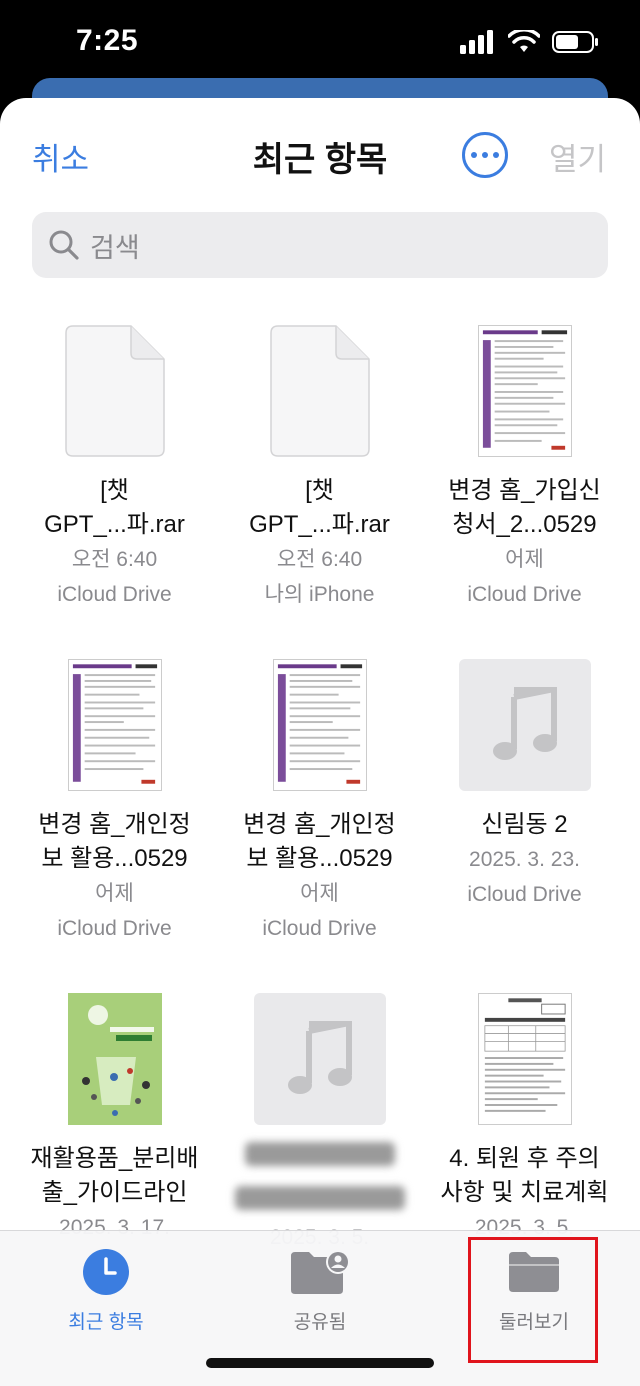  I want to click on tab-shared: 공유됨, so click(320, 1289).